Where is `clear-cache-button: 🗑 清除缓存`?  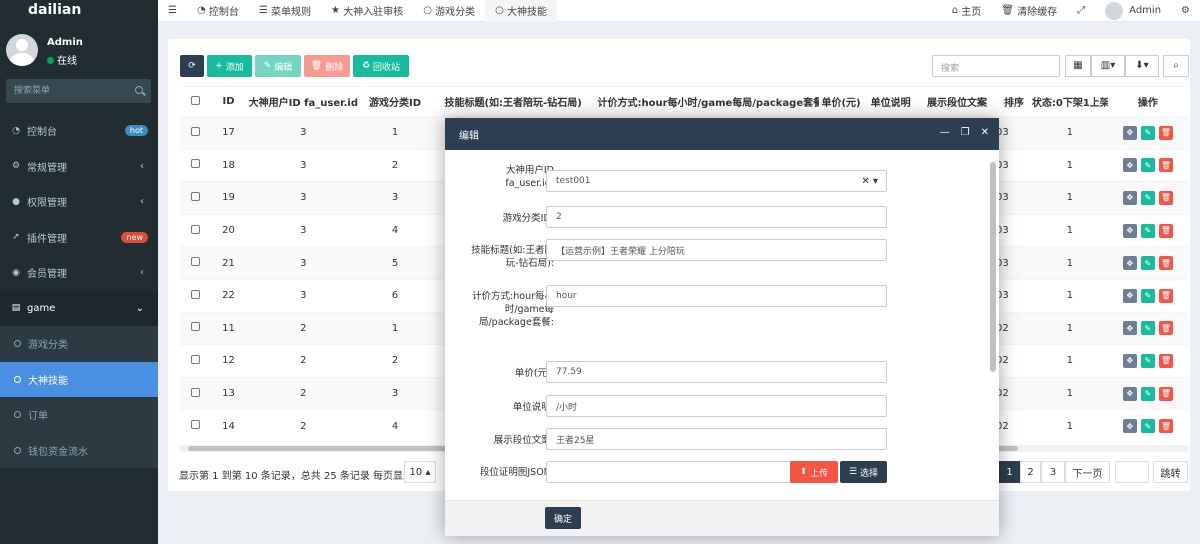
clear-cache-button: 🗑 清除缓存 is located at coordinates (1029, 11).